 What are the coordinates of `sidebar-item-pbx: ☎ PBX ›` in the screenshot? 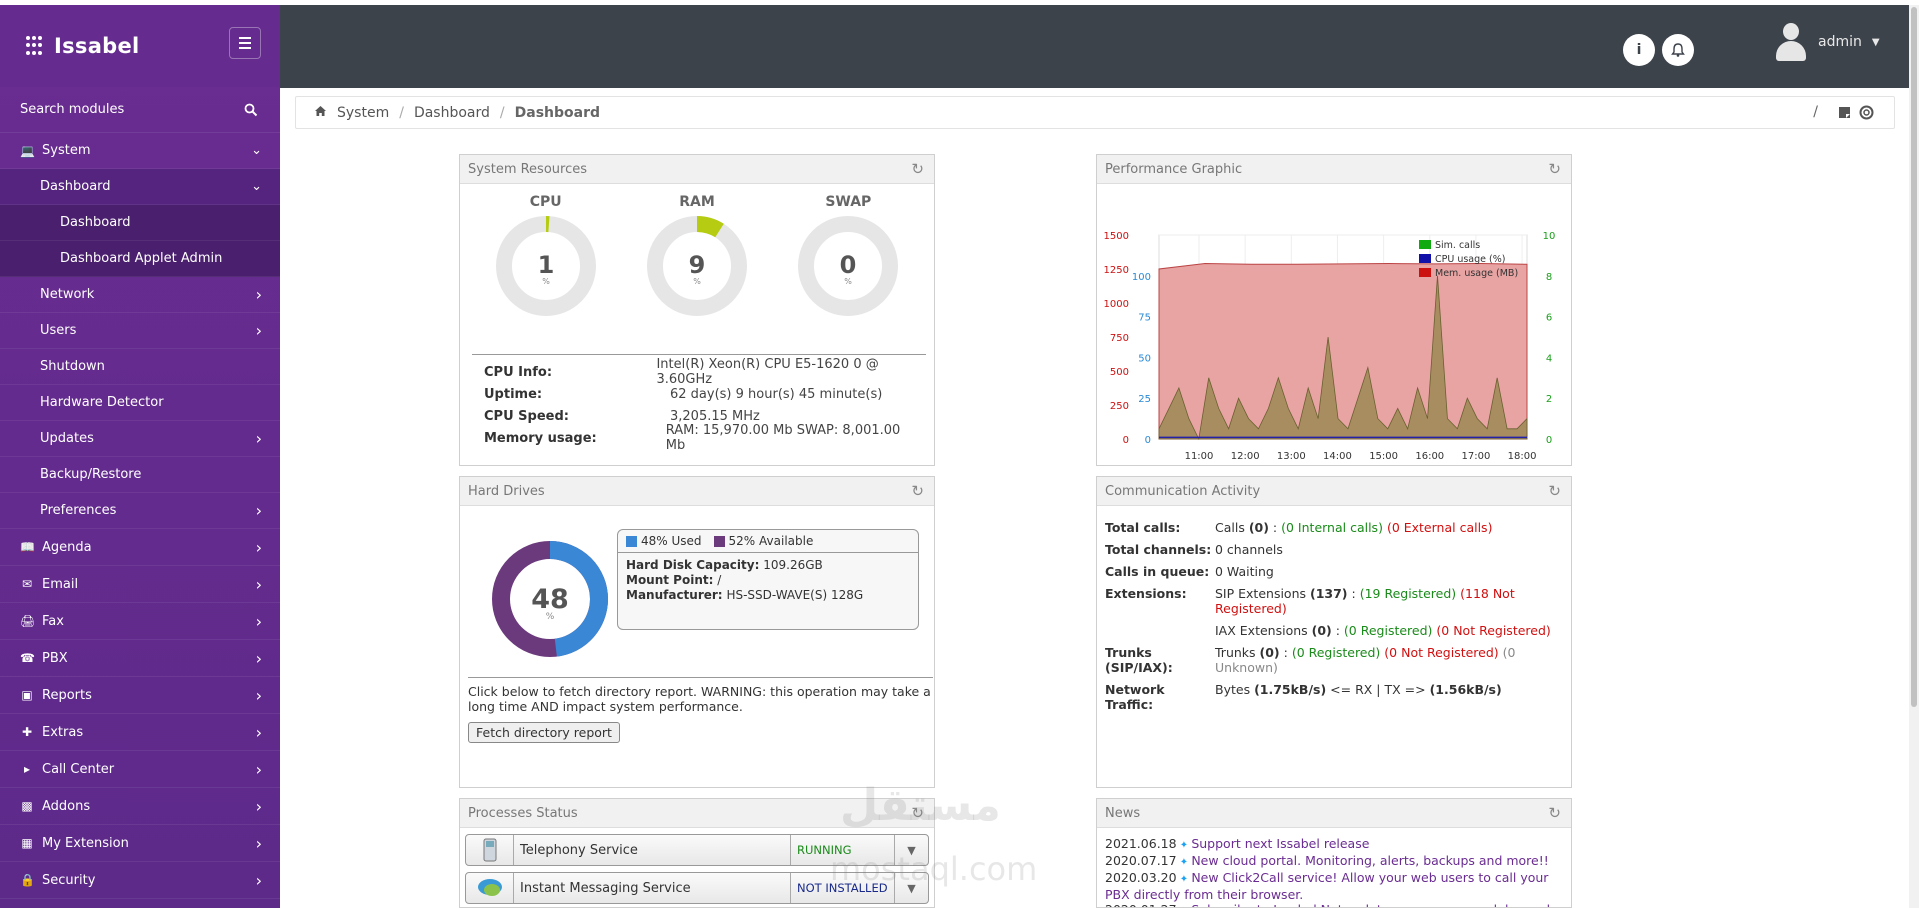 It's located at (140, 658).